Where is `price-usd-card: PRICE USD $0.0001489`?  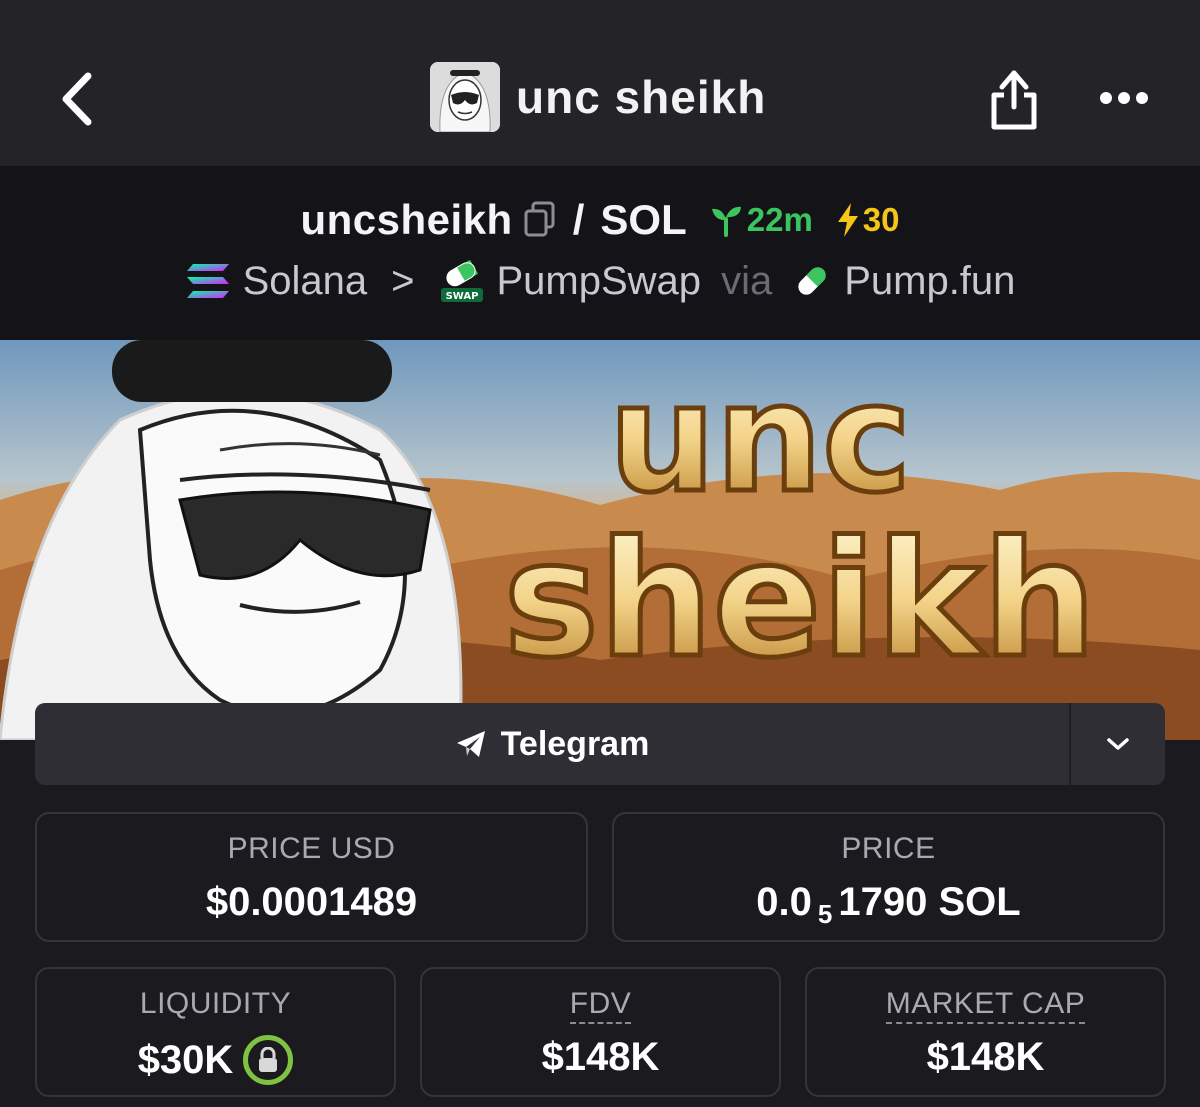
price-usd-card: PRICE USD $0.0001489 is located at coordinates (311, 877).